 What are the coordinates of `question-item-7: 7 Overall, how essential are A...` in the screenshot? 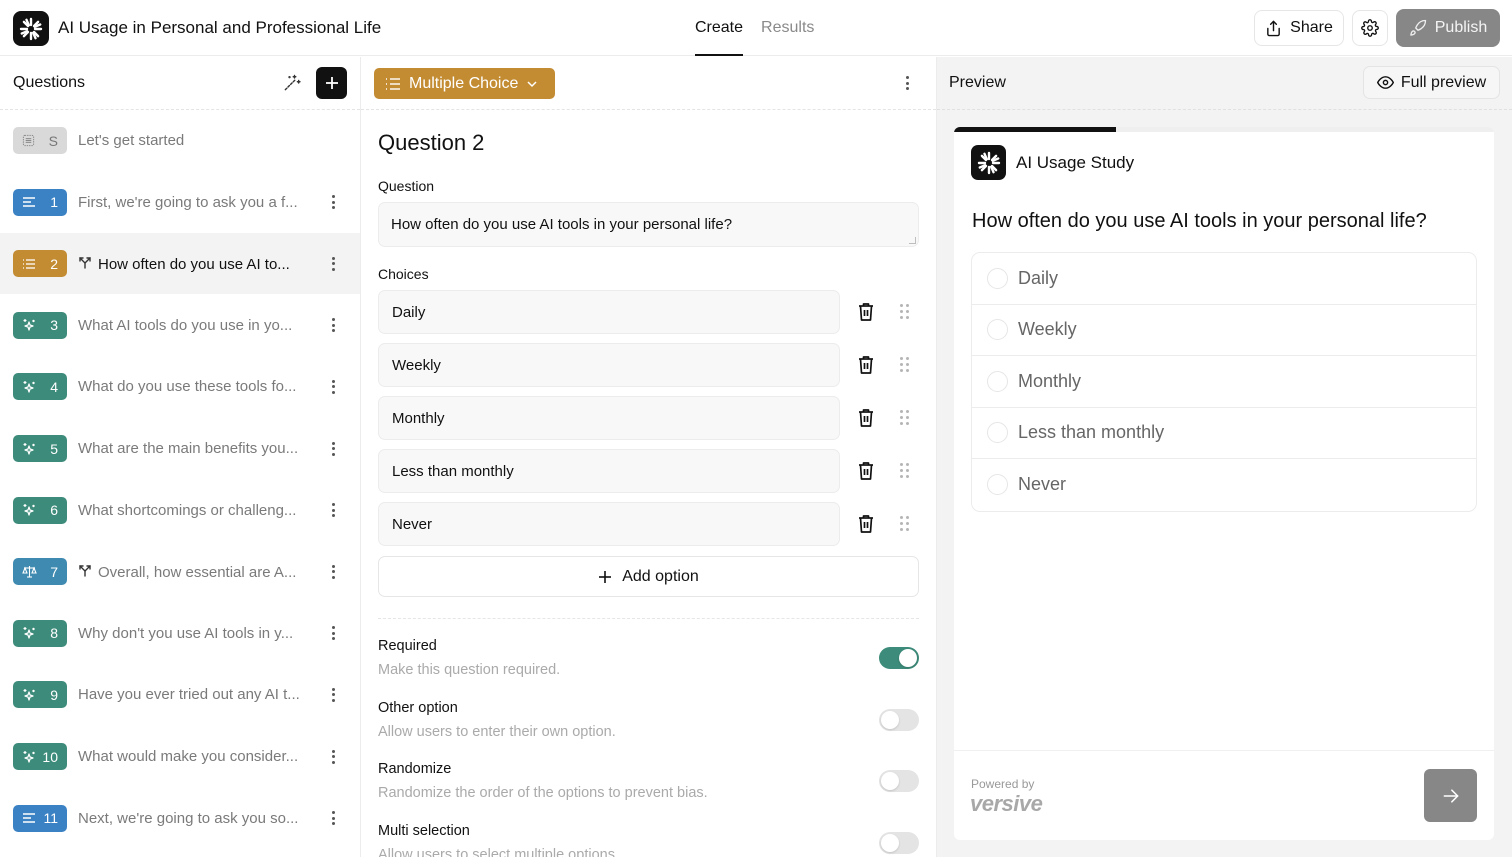 It's located at (180, 571).